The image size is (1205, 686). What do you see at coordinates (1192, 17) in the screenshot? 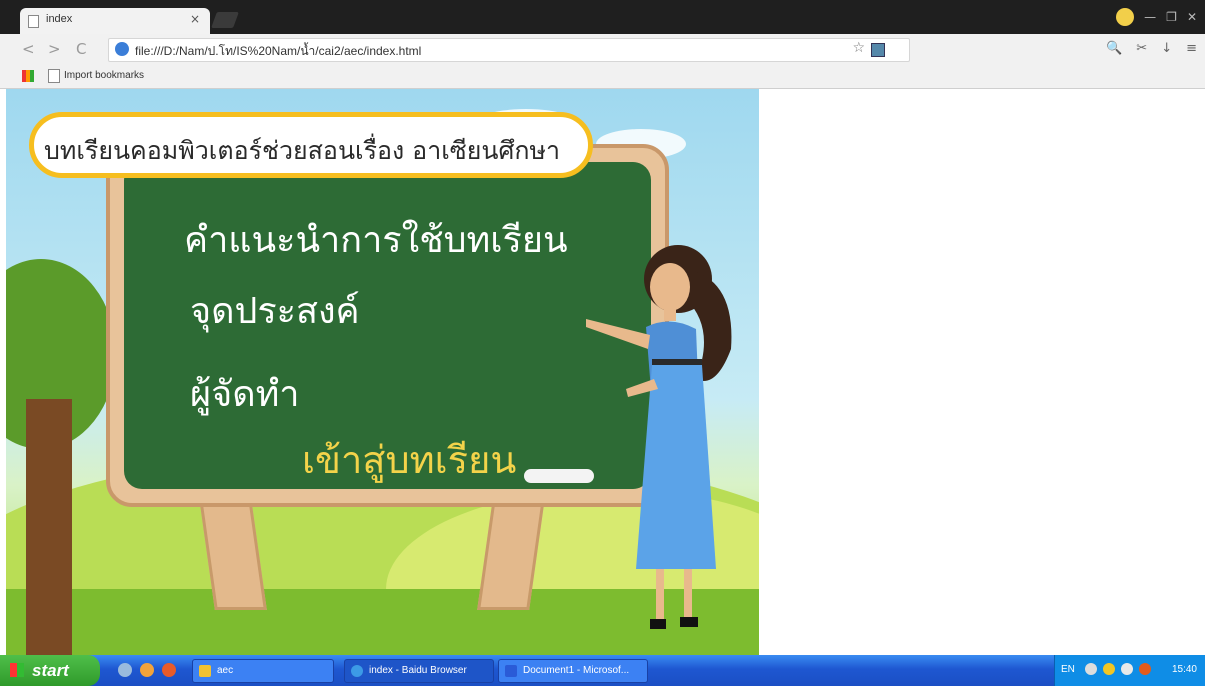
I see `close-window-icon: ✕` at bounding box center [1192, 17].